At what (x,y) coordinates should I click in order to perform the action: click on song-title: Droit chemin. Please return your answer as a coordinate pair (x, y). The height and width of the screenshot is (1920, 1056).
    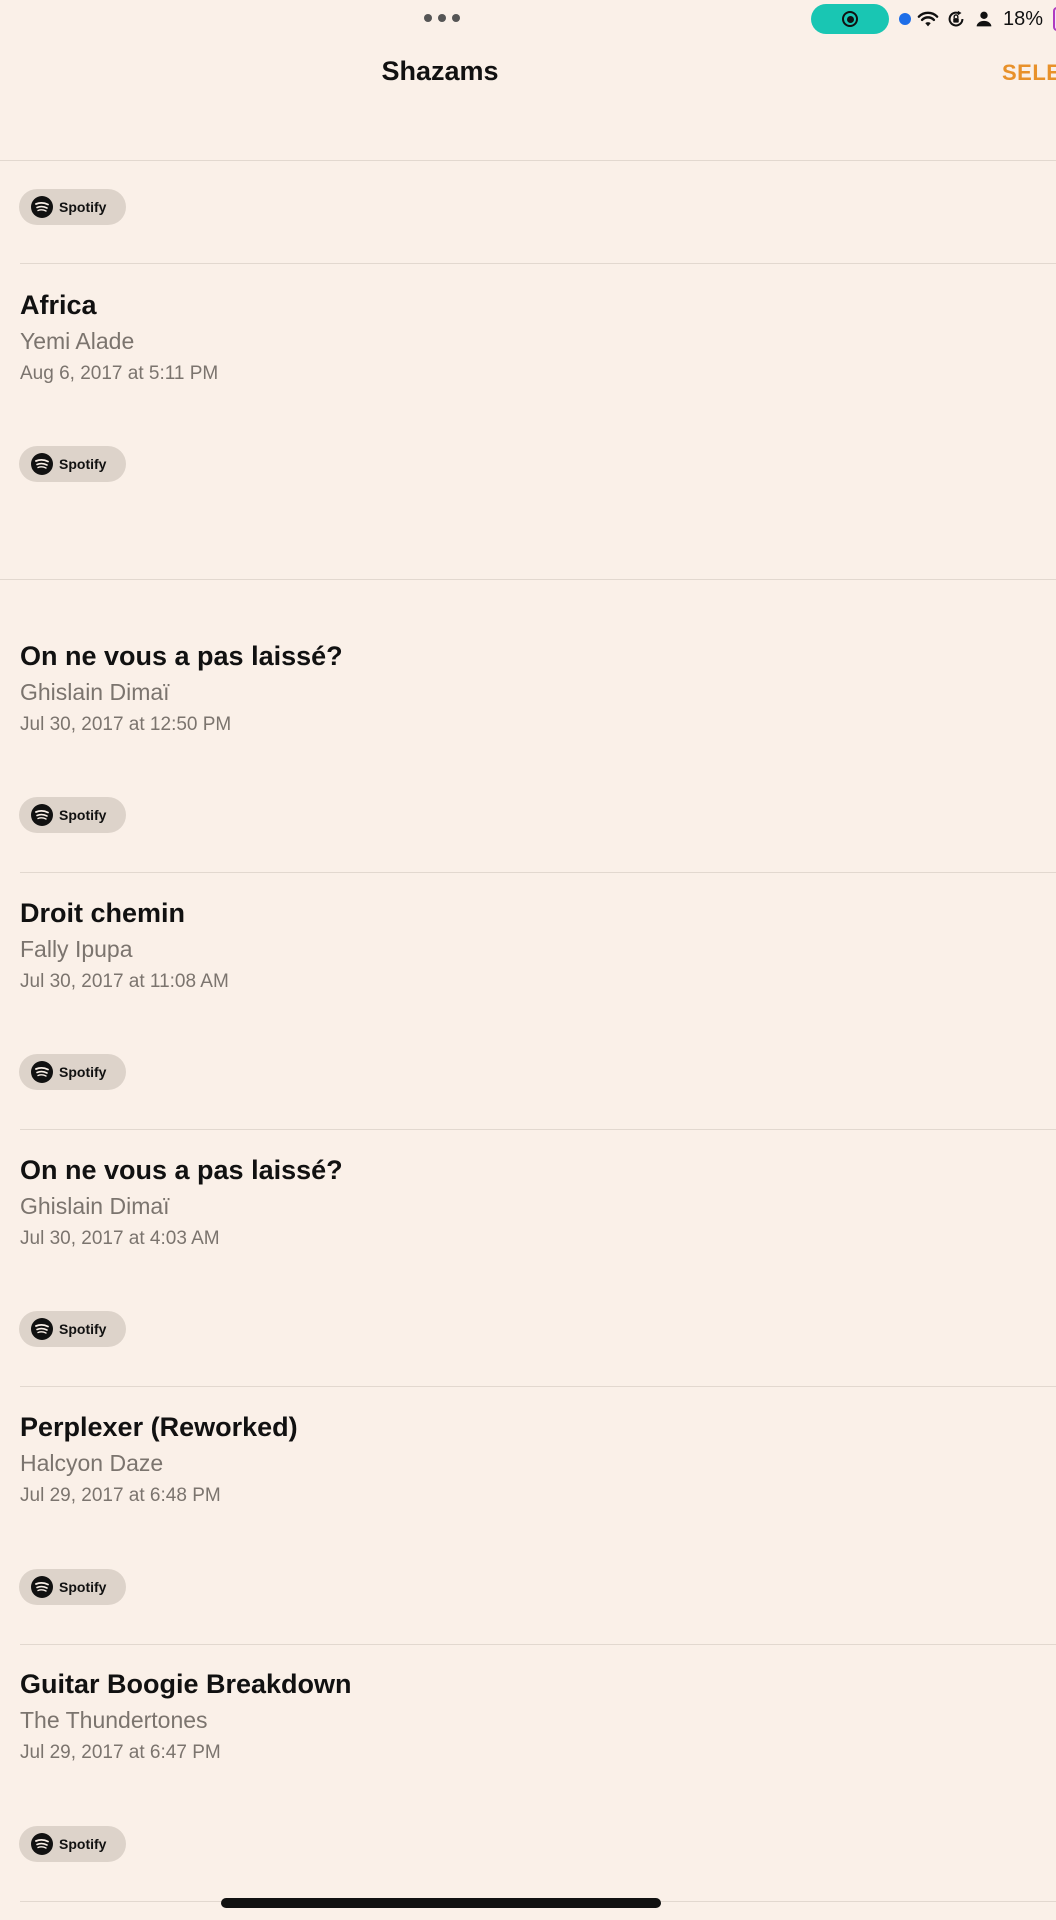
    Looking at the image, I should click on (103, 913).